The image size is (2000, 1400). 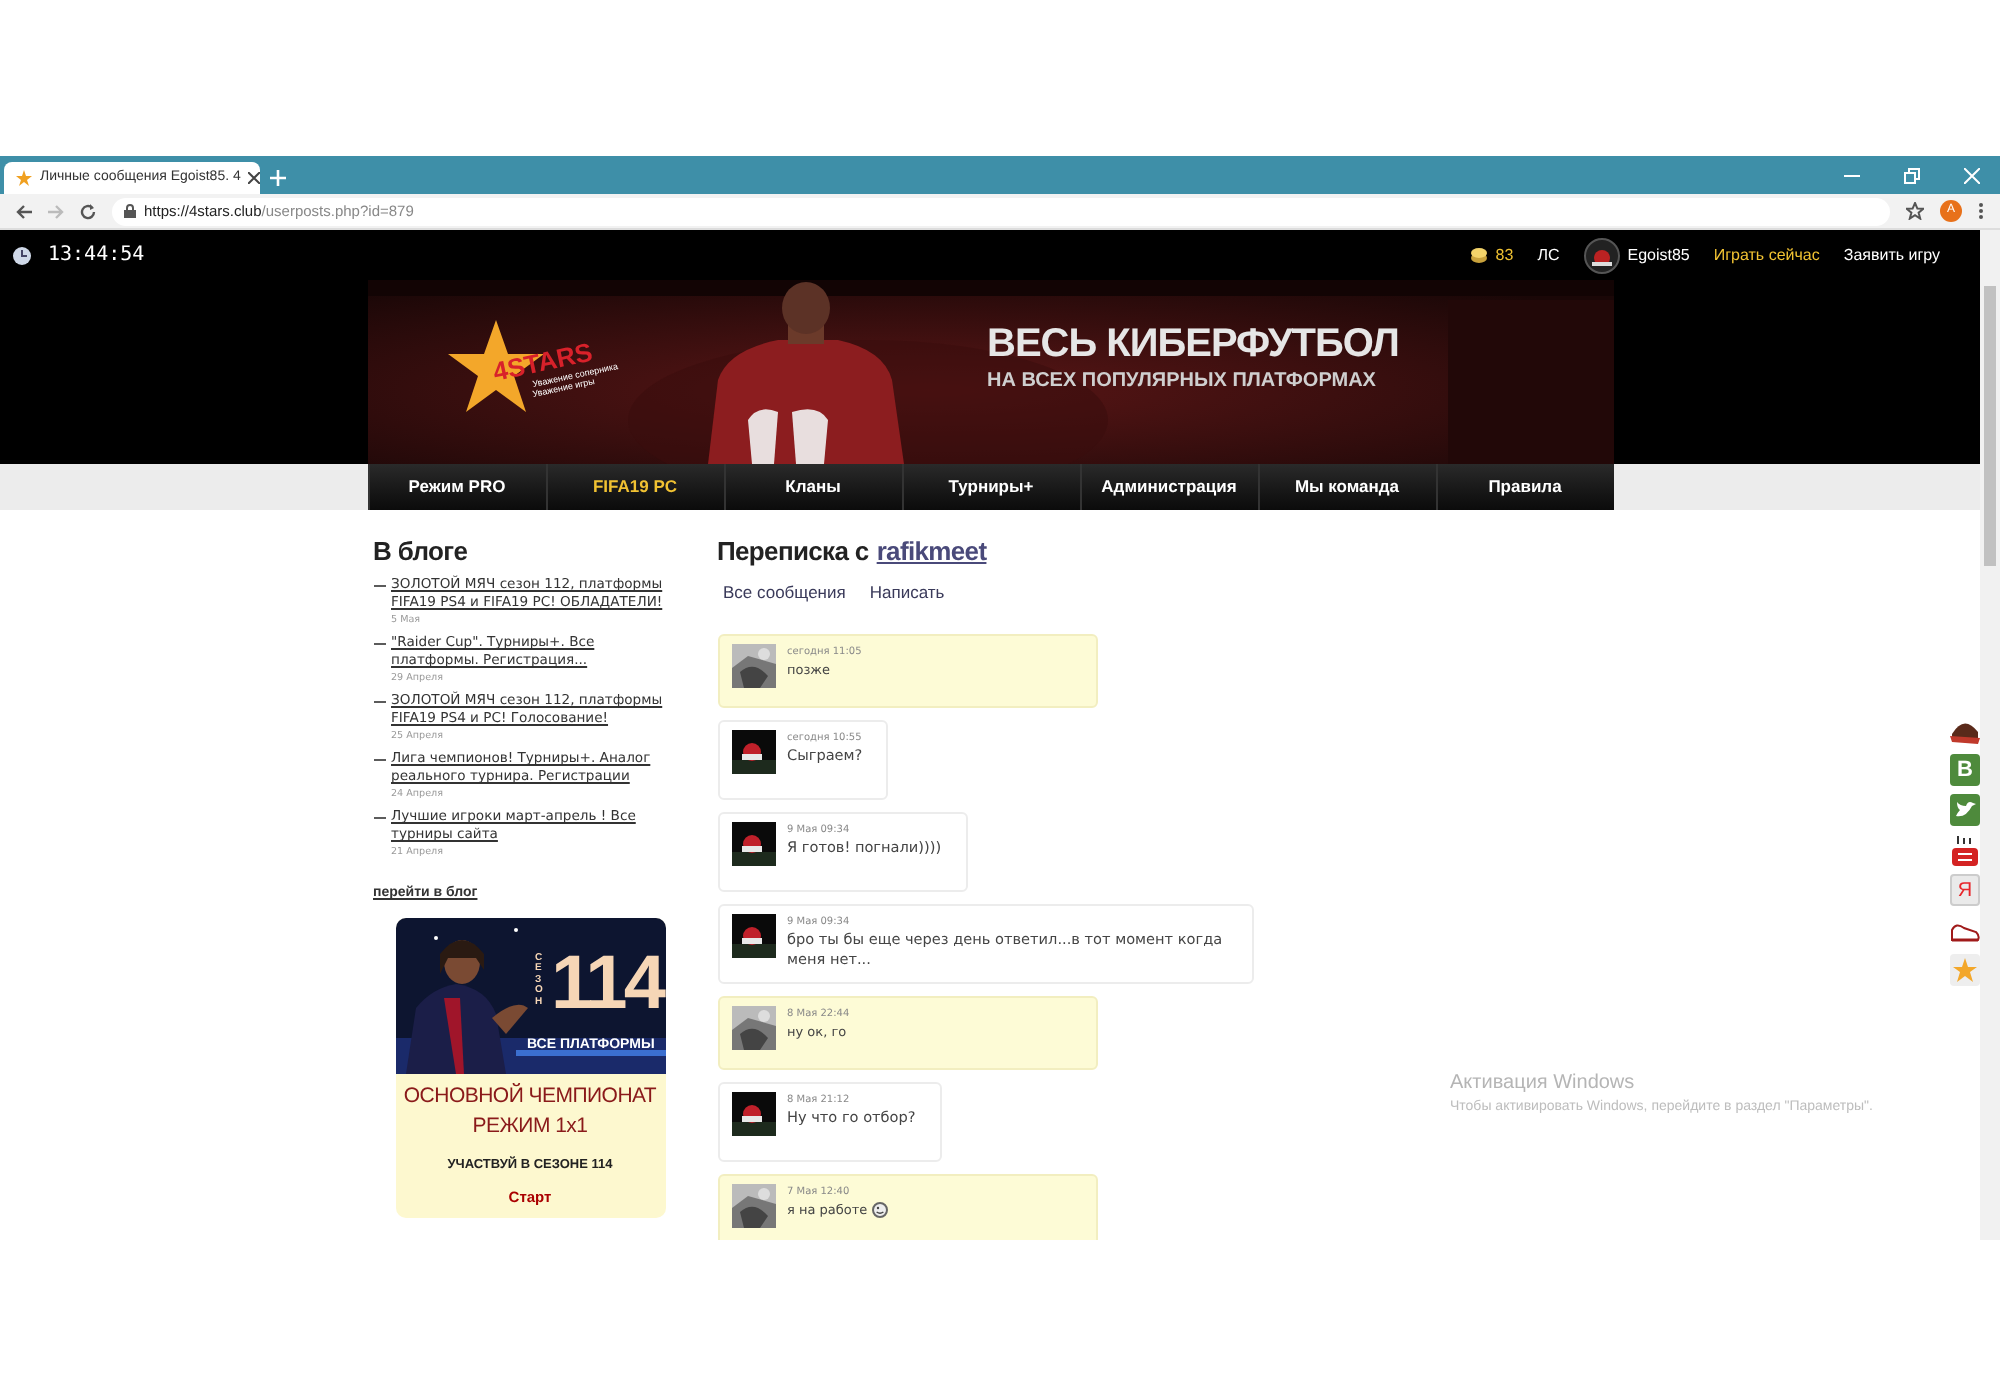 I want to click on nav-item: Администрация, so click(x=1168, y=487).